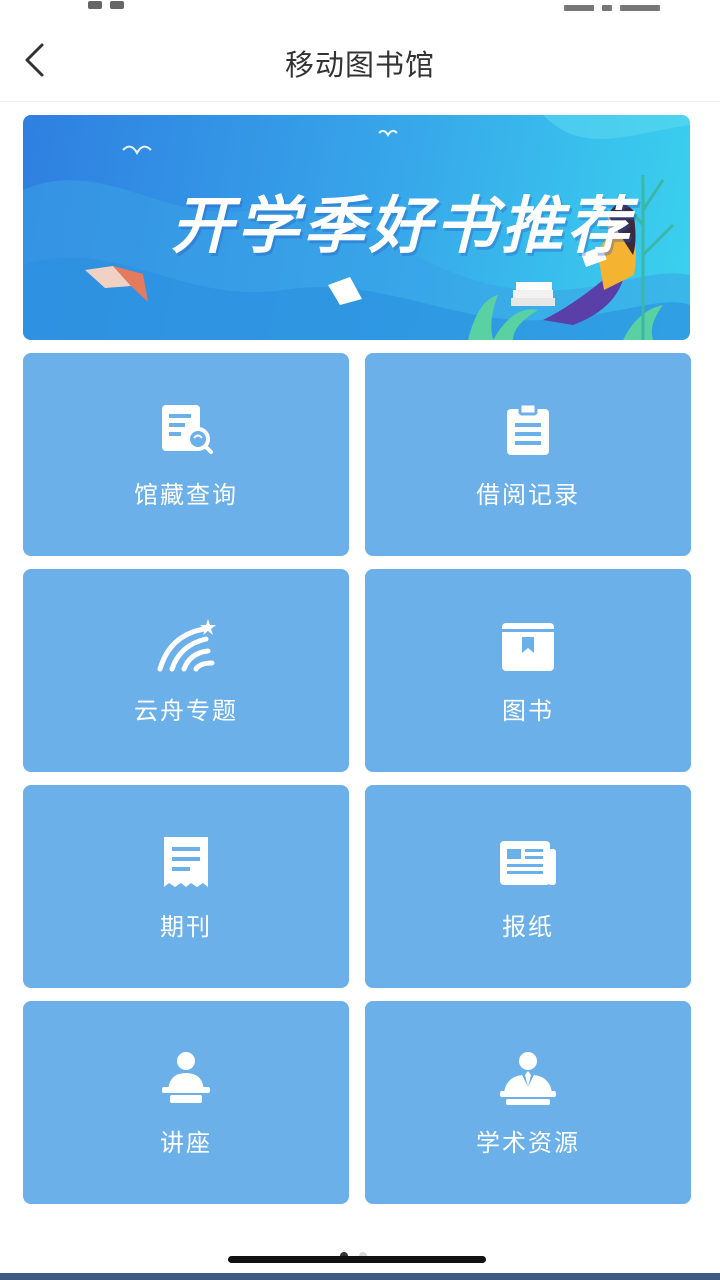  I want to click on catalog-search-icon, so click(187, 429).